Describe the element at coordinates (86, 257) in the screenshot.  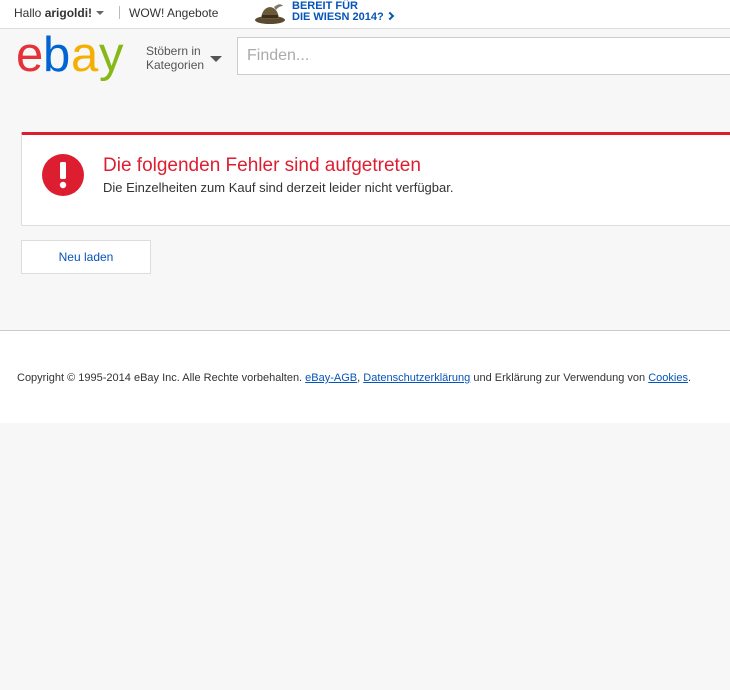
I see `reload-button: Neu laden` at that location.